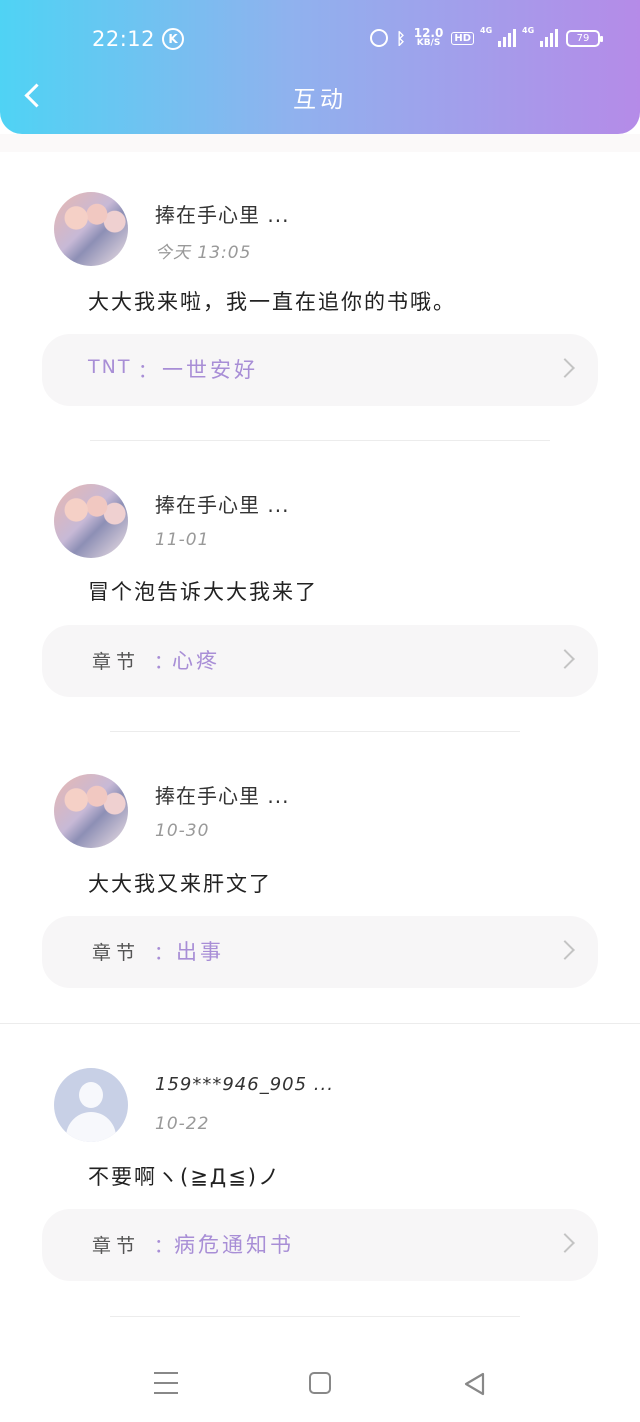 Image resolution: width=640 pixels, height=1422 pixels. I want to click on net-speed-unit: KB/S, so click(428, 43).